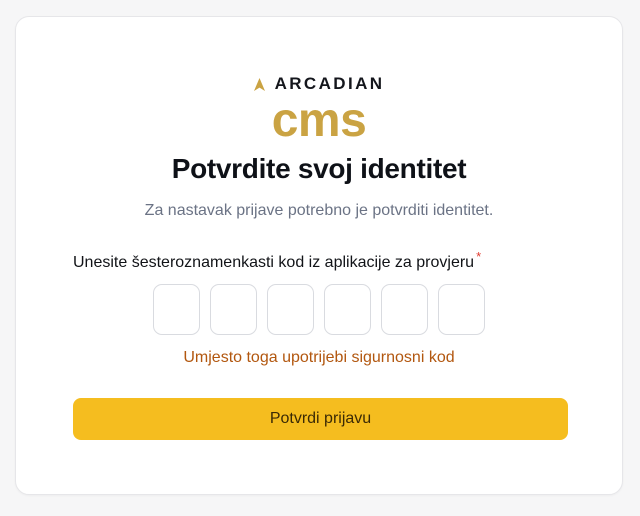 This screenshot has height=516, width=640. Describe the element at coordinates (320, 419) in the screenshot. I see `confirm-login-button: Potvrdi prijavu` at that location.